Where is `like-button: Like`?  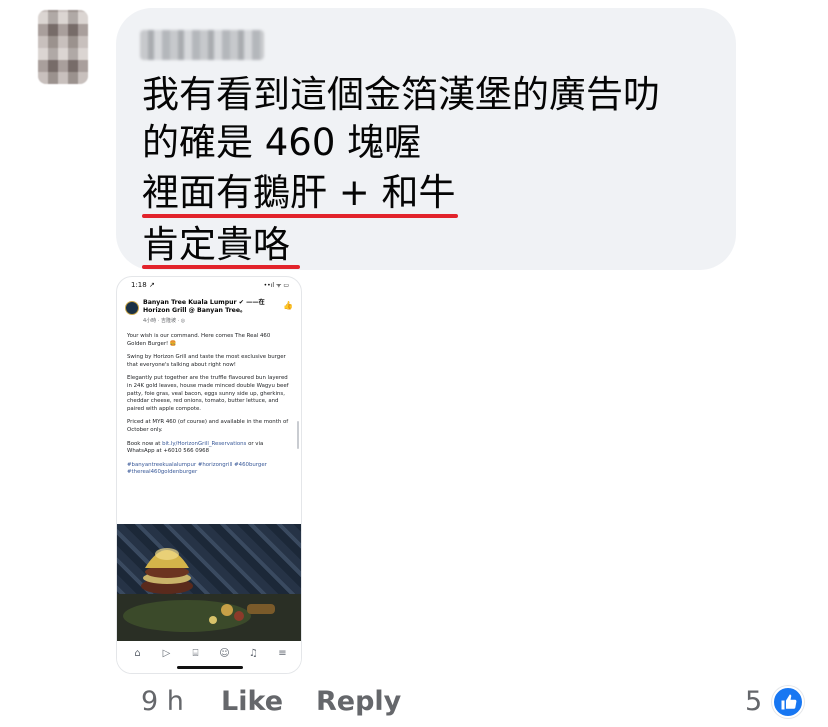 like-button: Like is located at coordinates (252, 701).